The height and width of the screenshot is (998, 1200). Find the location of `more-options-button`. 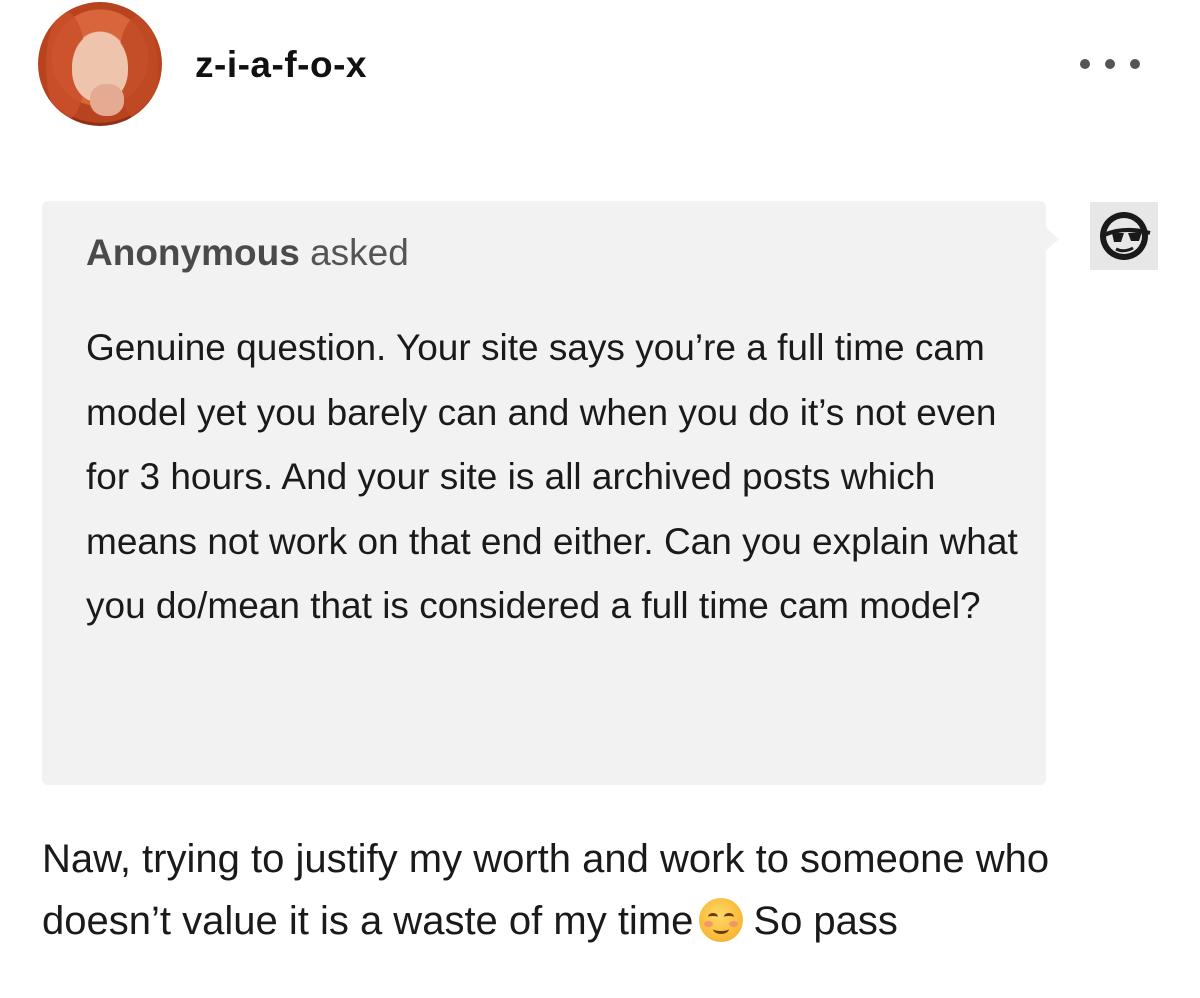

more-options-button is located at coordinates (1110, 64).